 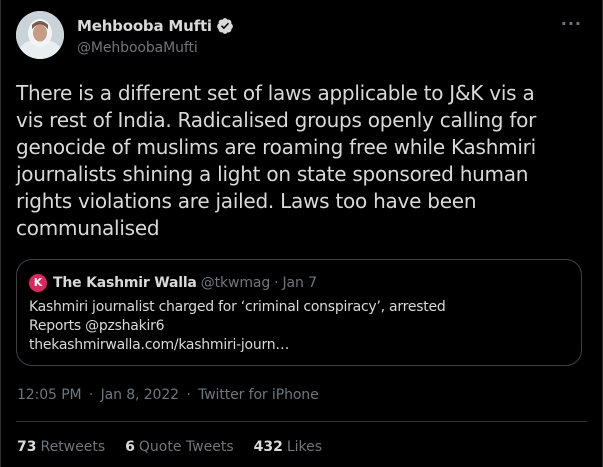 What do you see at coordinates (258, 395) in the screenshot?
I see `tweet-source: Twitter for iPhone` at bounding box center [258, 395].